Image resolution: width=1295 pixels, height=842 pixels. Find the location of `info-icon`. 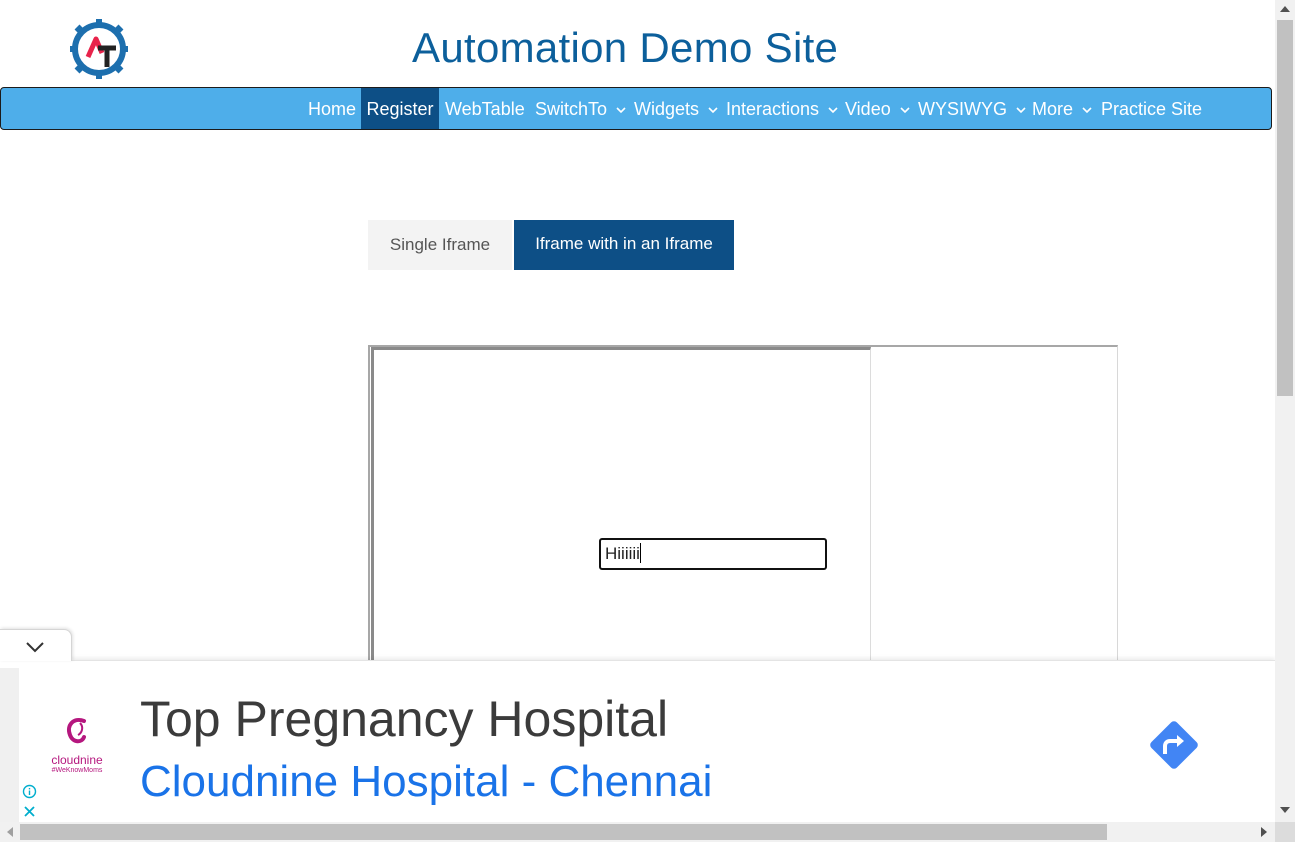

info-icon is located at coordinates (29, 791).